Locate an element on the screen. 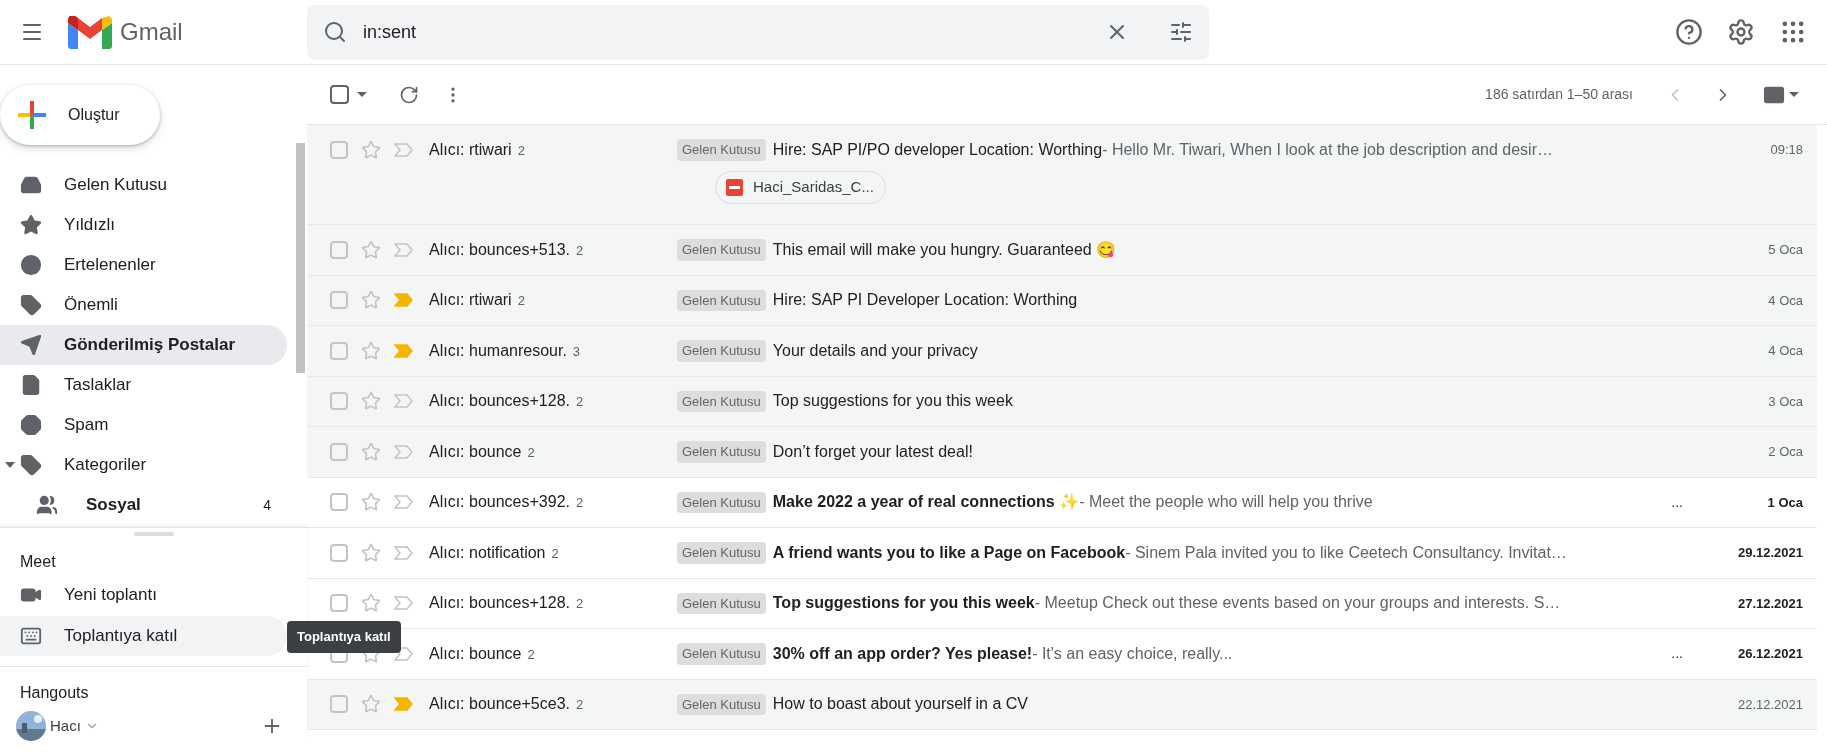 This screenshot has width=1827, height=752. section-title: Meet is located at coordinates (38, 562).